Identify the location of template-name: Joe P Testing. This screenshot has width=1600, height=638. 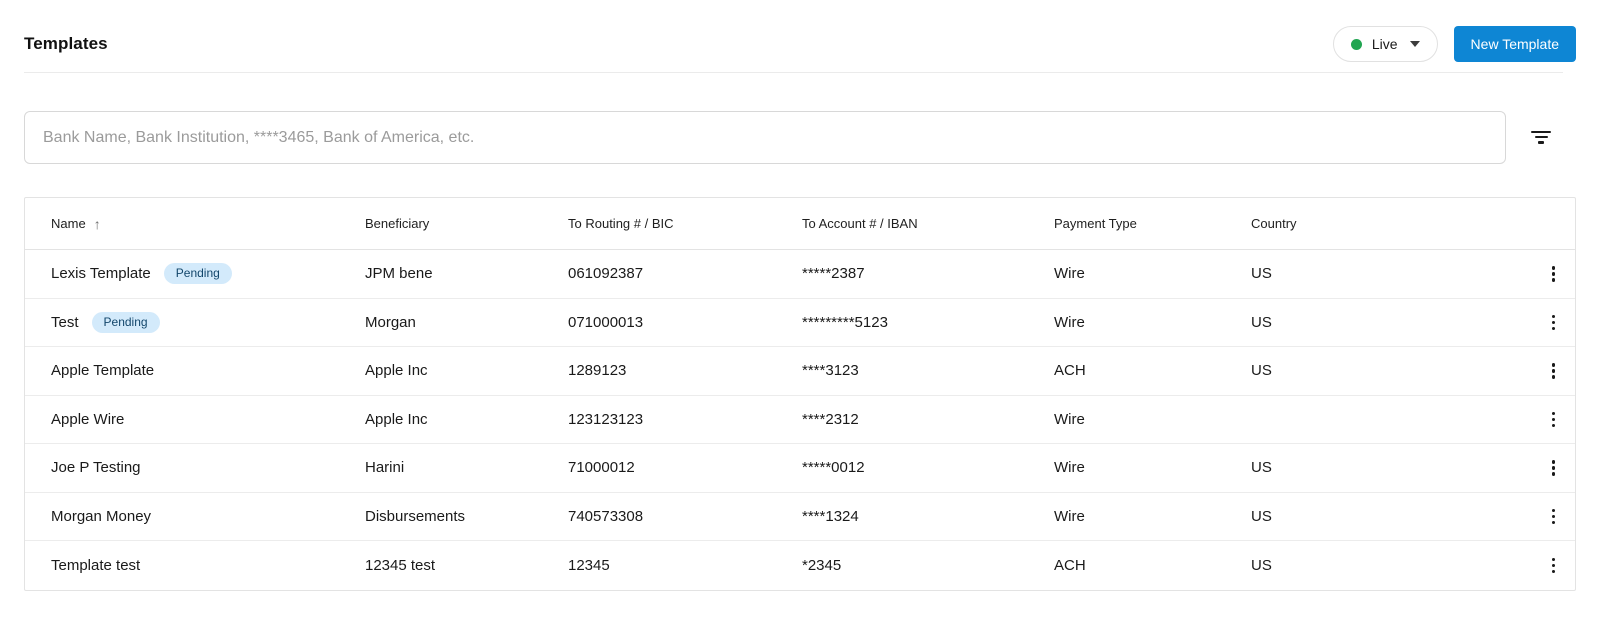
(96, 468).